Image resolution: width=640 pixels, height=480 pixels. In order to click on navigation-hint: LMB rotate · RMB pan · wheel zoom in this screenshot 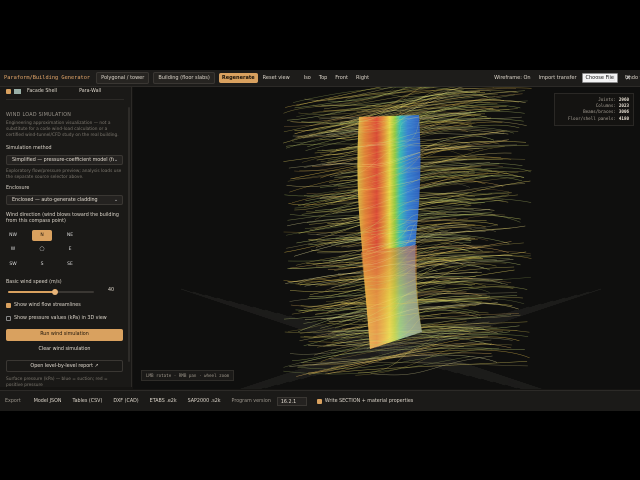, I will do `click(188, 375)`.